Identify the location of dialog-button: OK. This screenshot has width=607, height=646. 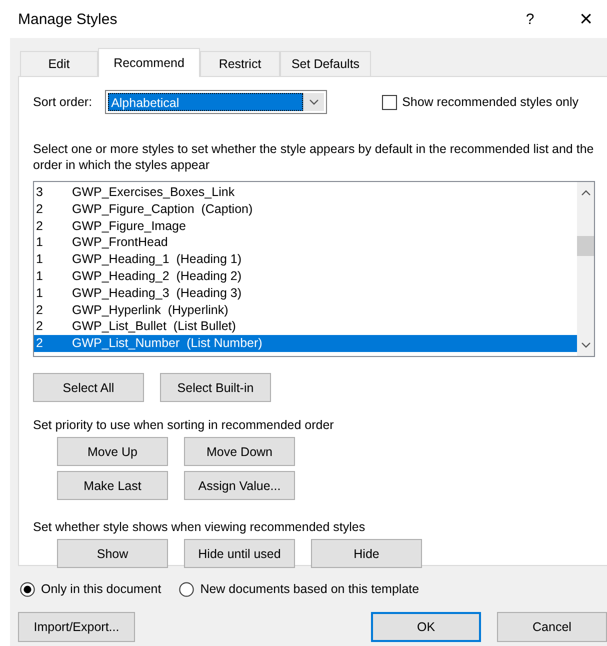
(426, 627).